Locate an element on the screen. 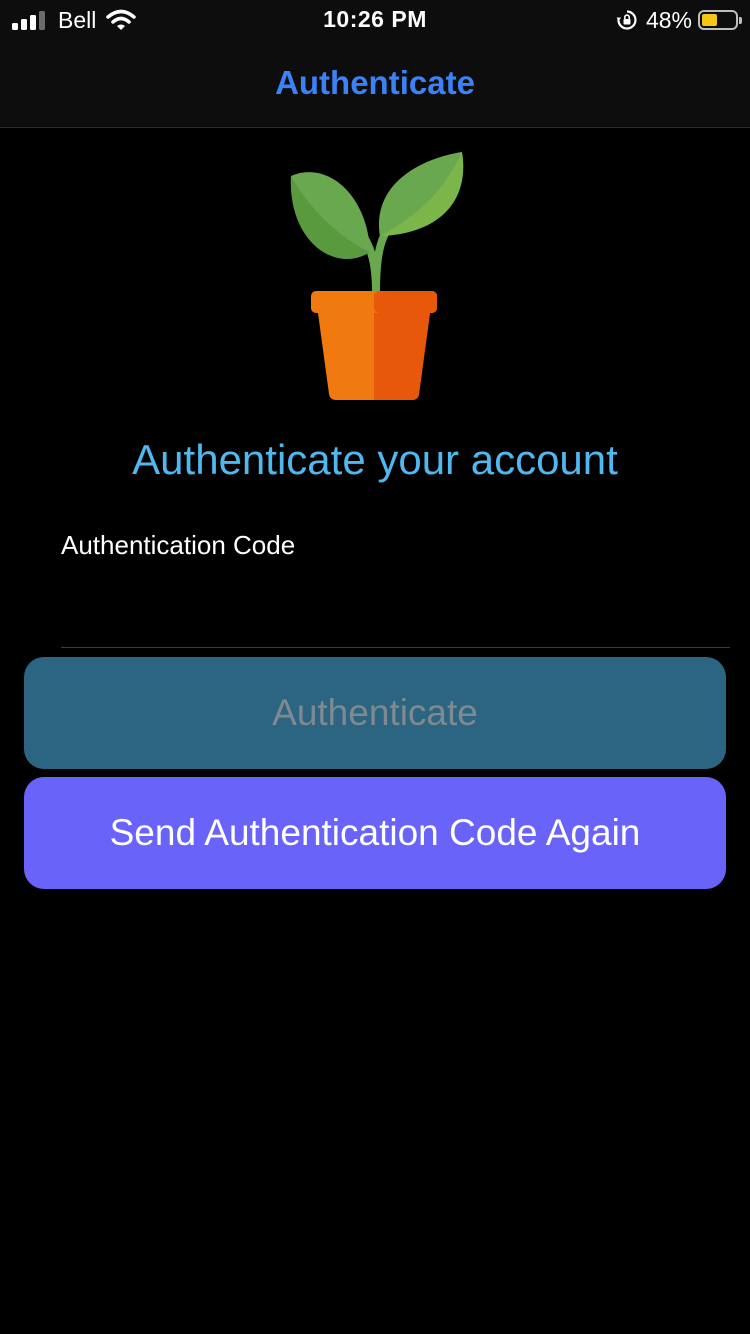 The height and width of the screenshot is (1334, 750). orientation-lock-icon is located at coordinates (626, 20).